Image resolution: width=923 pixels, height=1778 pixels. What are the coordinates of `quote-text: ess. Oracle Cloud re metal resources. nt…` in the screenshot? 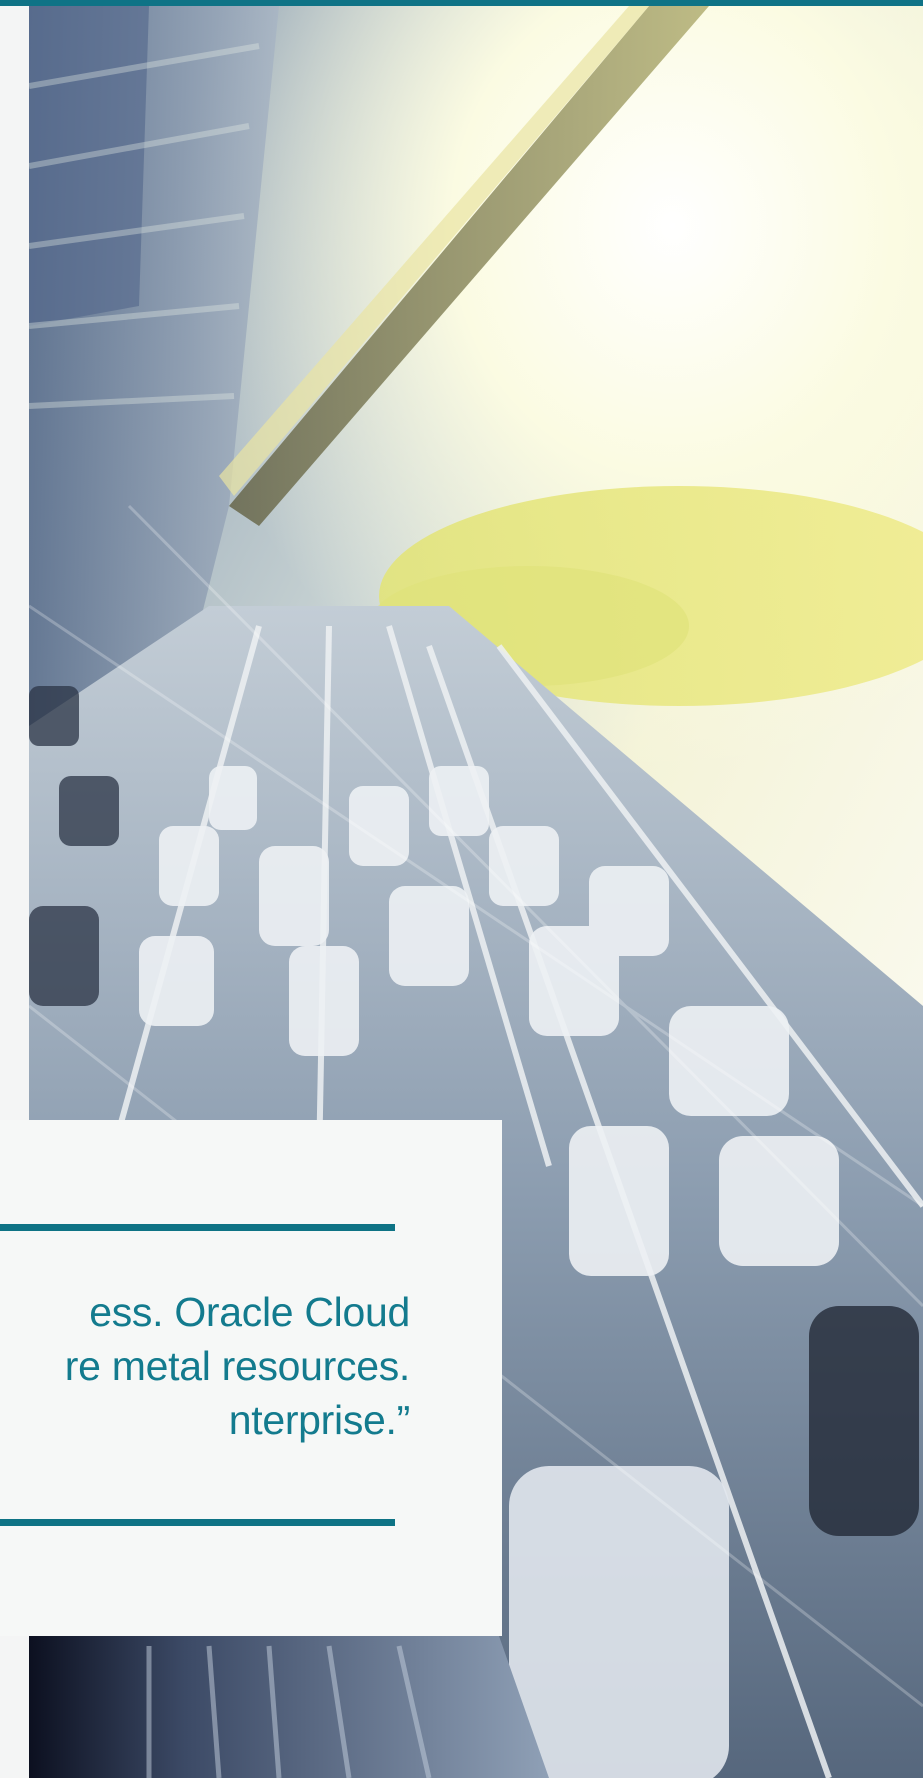 It's located at (205, 1366).